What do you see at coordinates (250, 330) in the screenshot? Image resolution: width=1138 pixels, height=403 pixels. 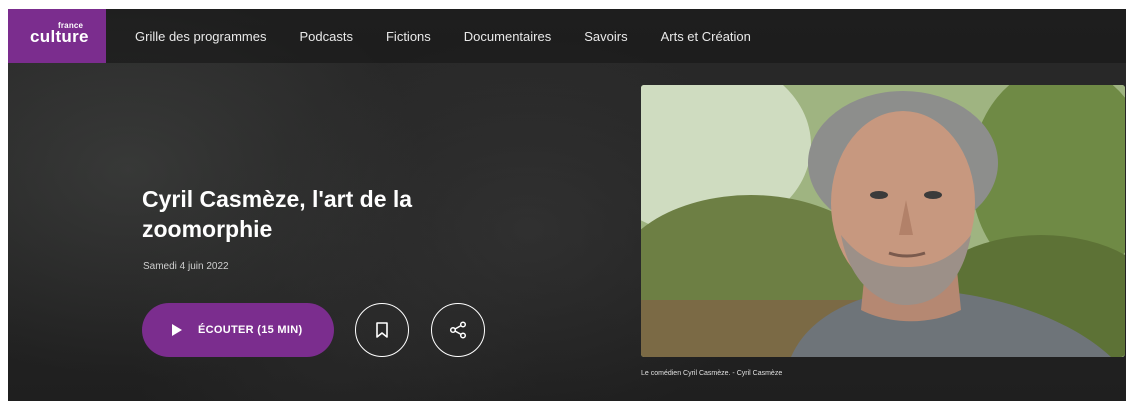 I see `listen-button-label: ÉCOUTER (15 MIN)` at bounding box center [250, 330].